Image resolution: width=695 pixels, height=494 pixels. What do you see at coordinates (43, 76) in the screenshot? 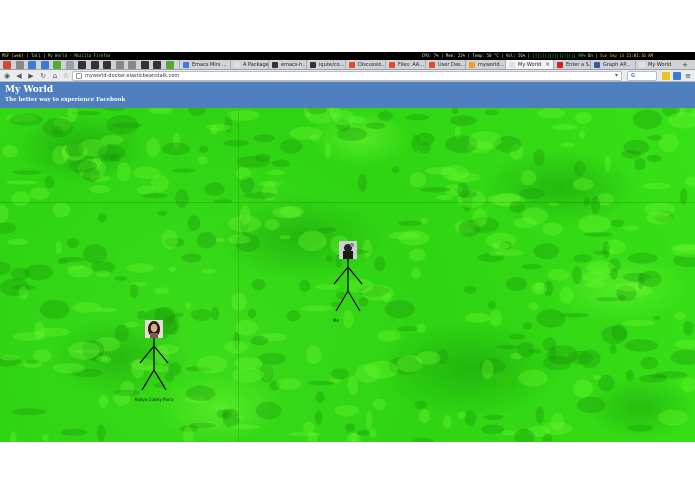
I see `reload-icon: ↻` at bounding box center [43, 76].